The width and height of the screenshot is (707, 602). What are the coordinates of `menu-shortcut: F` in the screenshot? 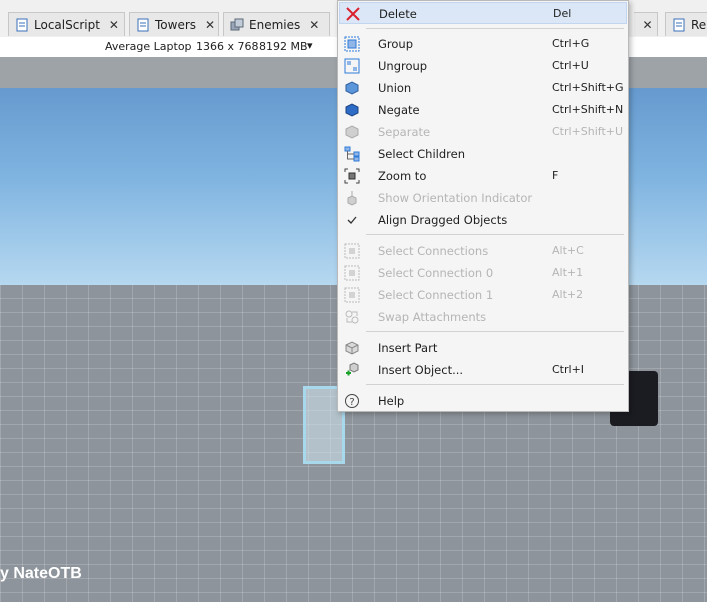 It's located at (555, 175).